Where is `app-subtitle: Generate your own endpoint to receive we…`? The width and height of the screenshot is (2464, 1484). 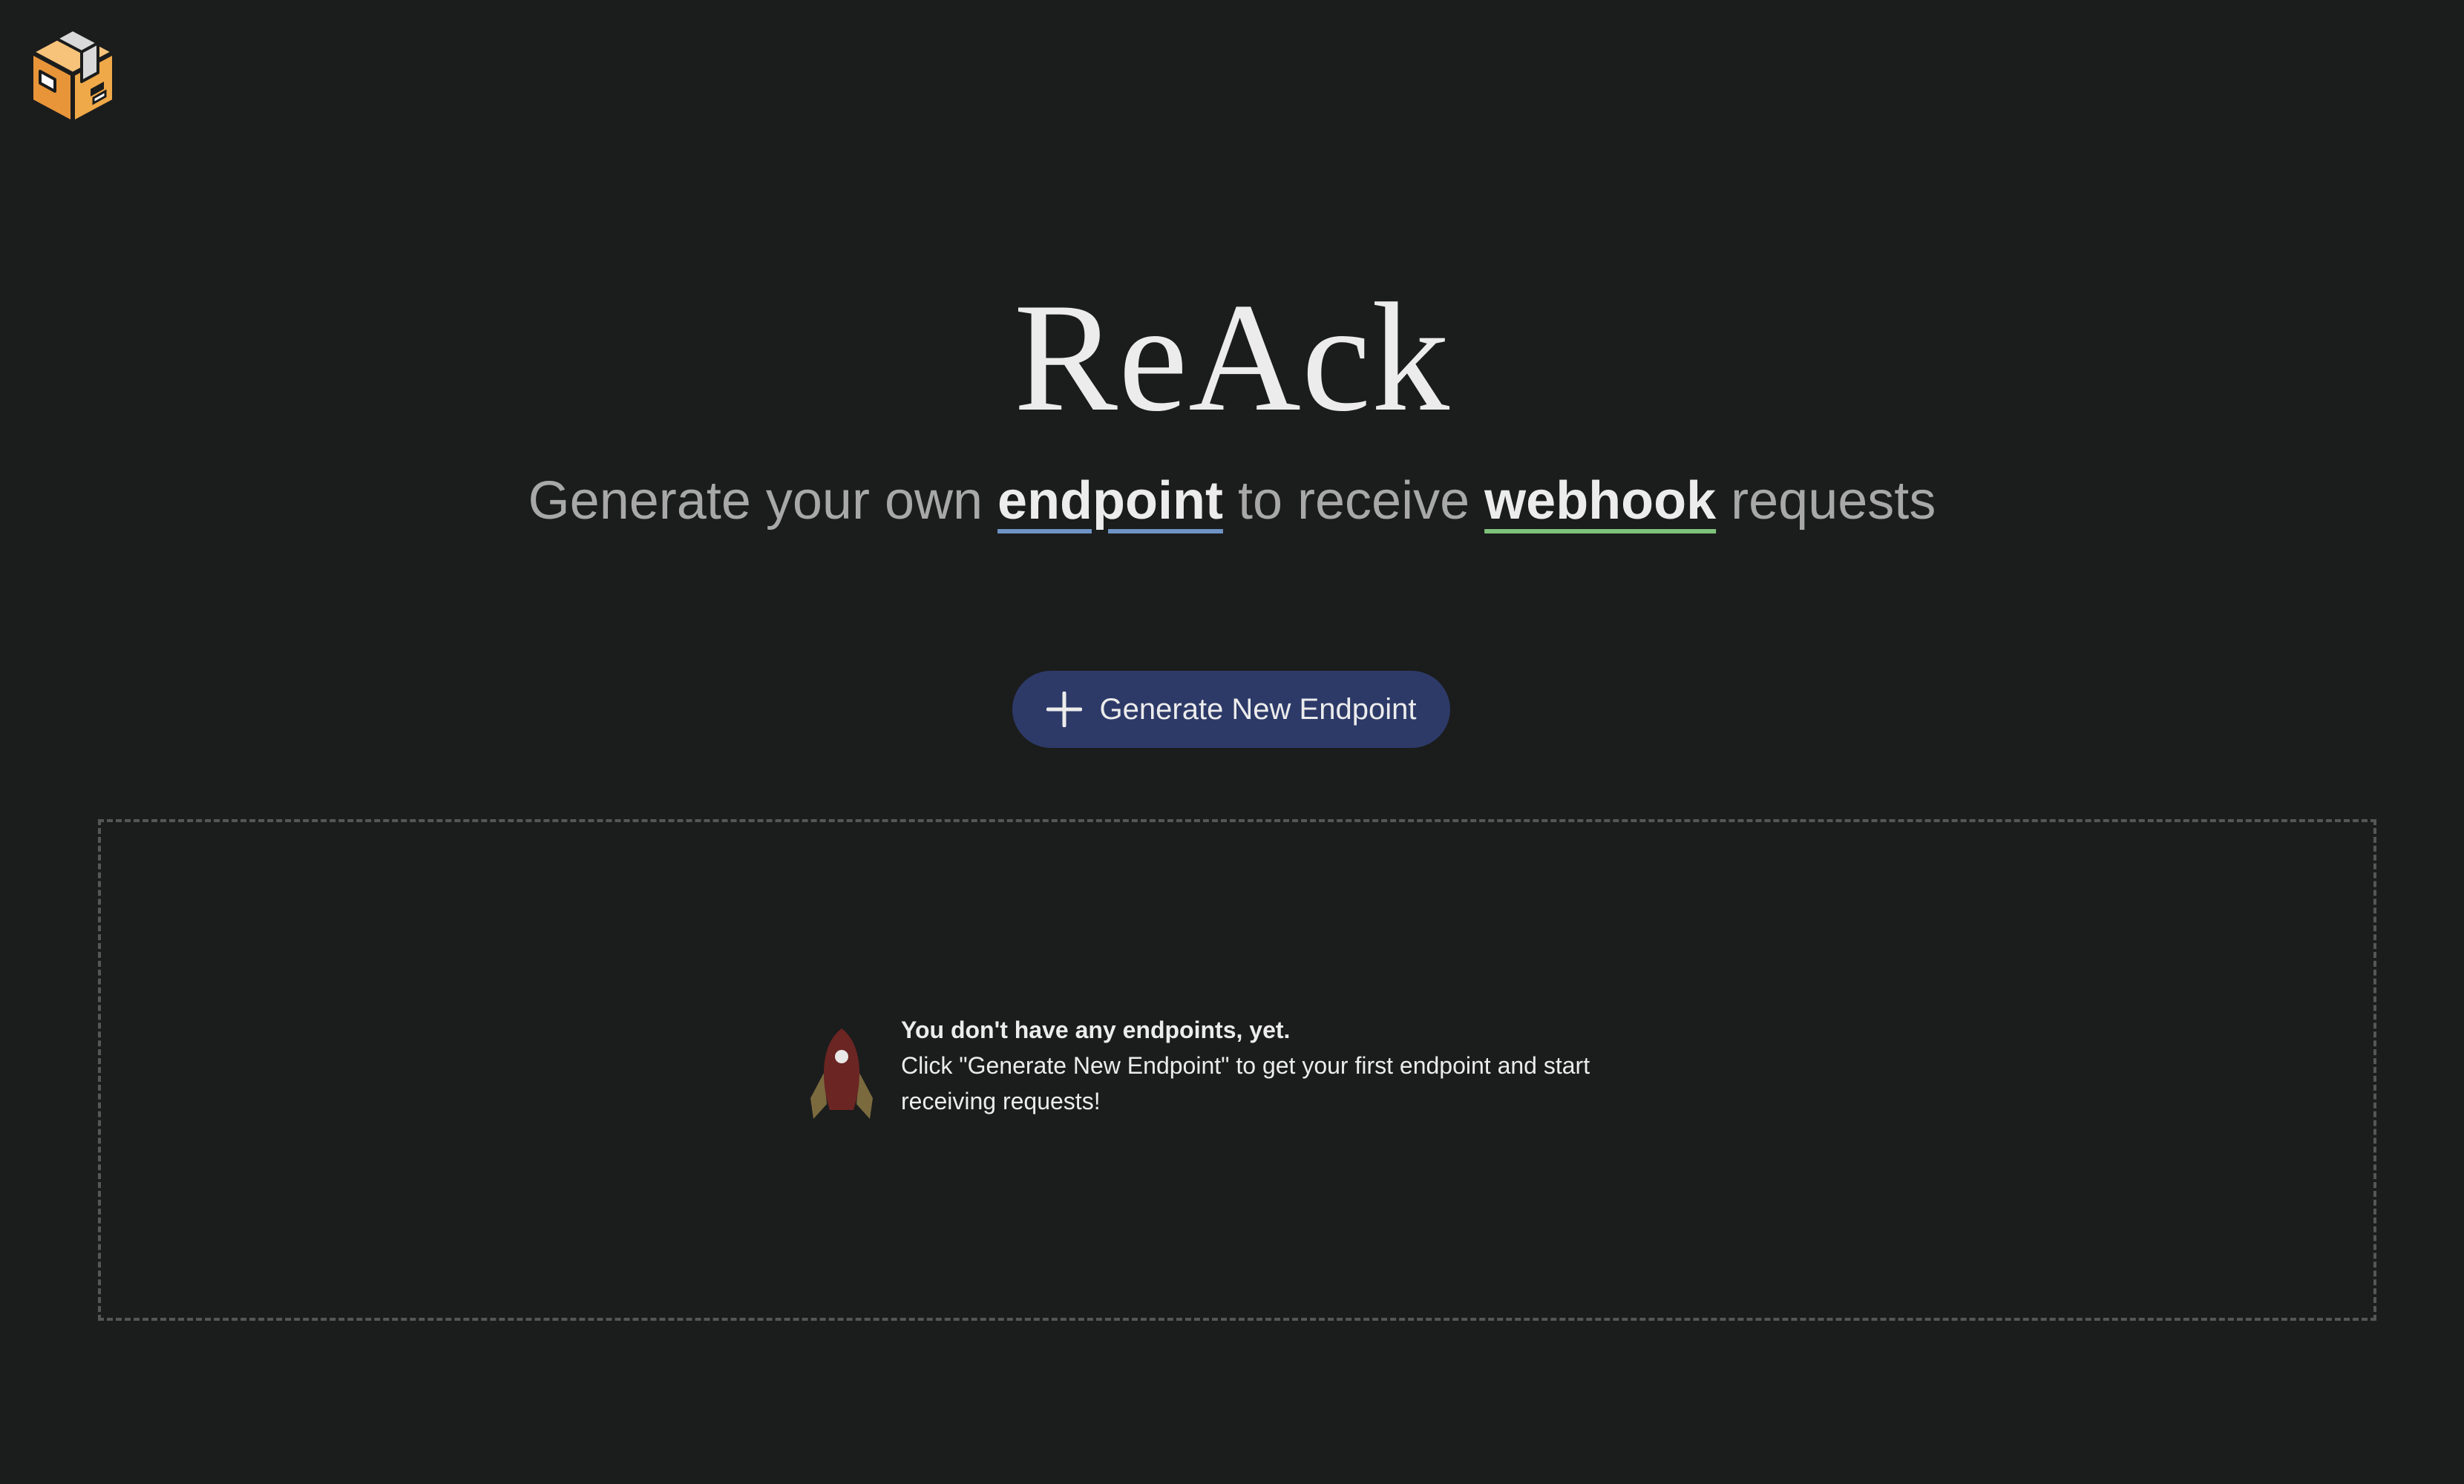 app-subtitle: Generate your own endpoint to receive we… is located at coordinates (1232, 501).